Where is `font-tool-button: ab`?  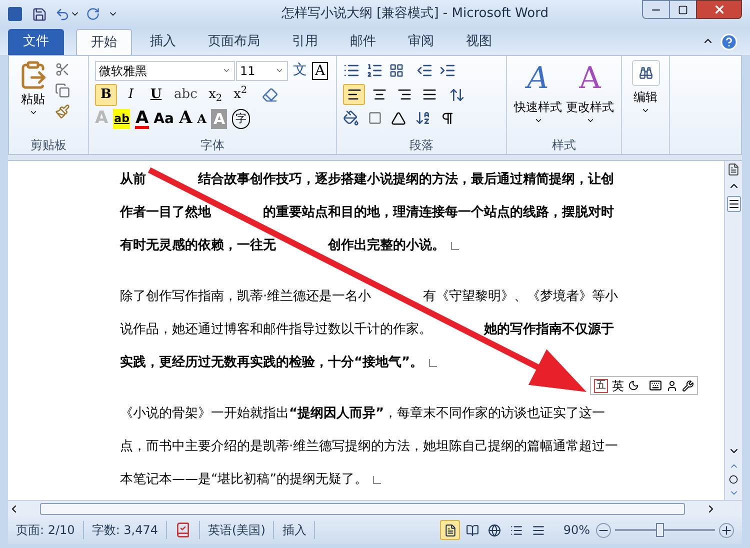 font-tool-button: ab is located at coordinates (121, 119).